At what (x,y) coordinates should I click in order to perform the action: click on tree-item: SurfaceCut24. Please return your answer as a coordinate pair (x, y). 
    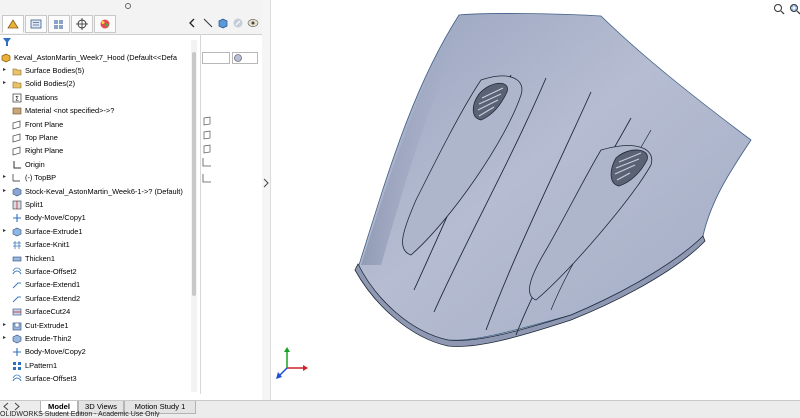
    Looking at the image, I should click on (96, 311).